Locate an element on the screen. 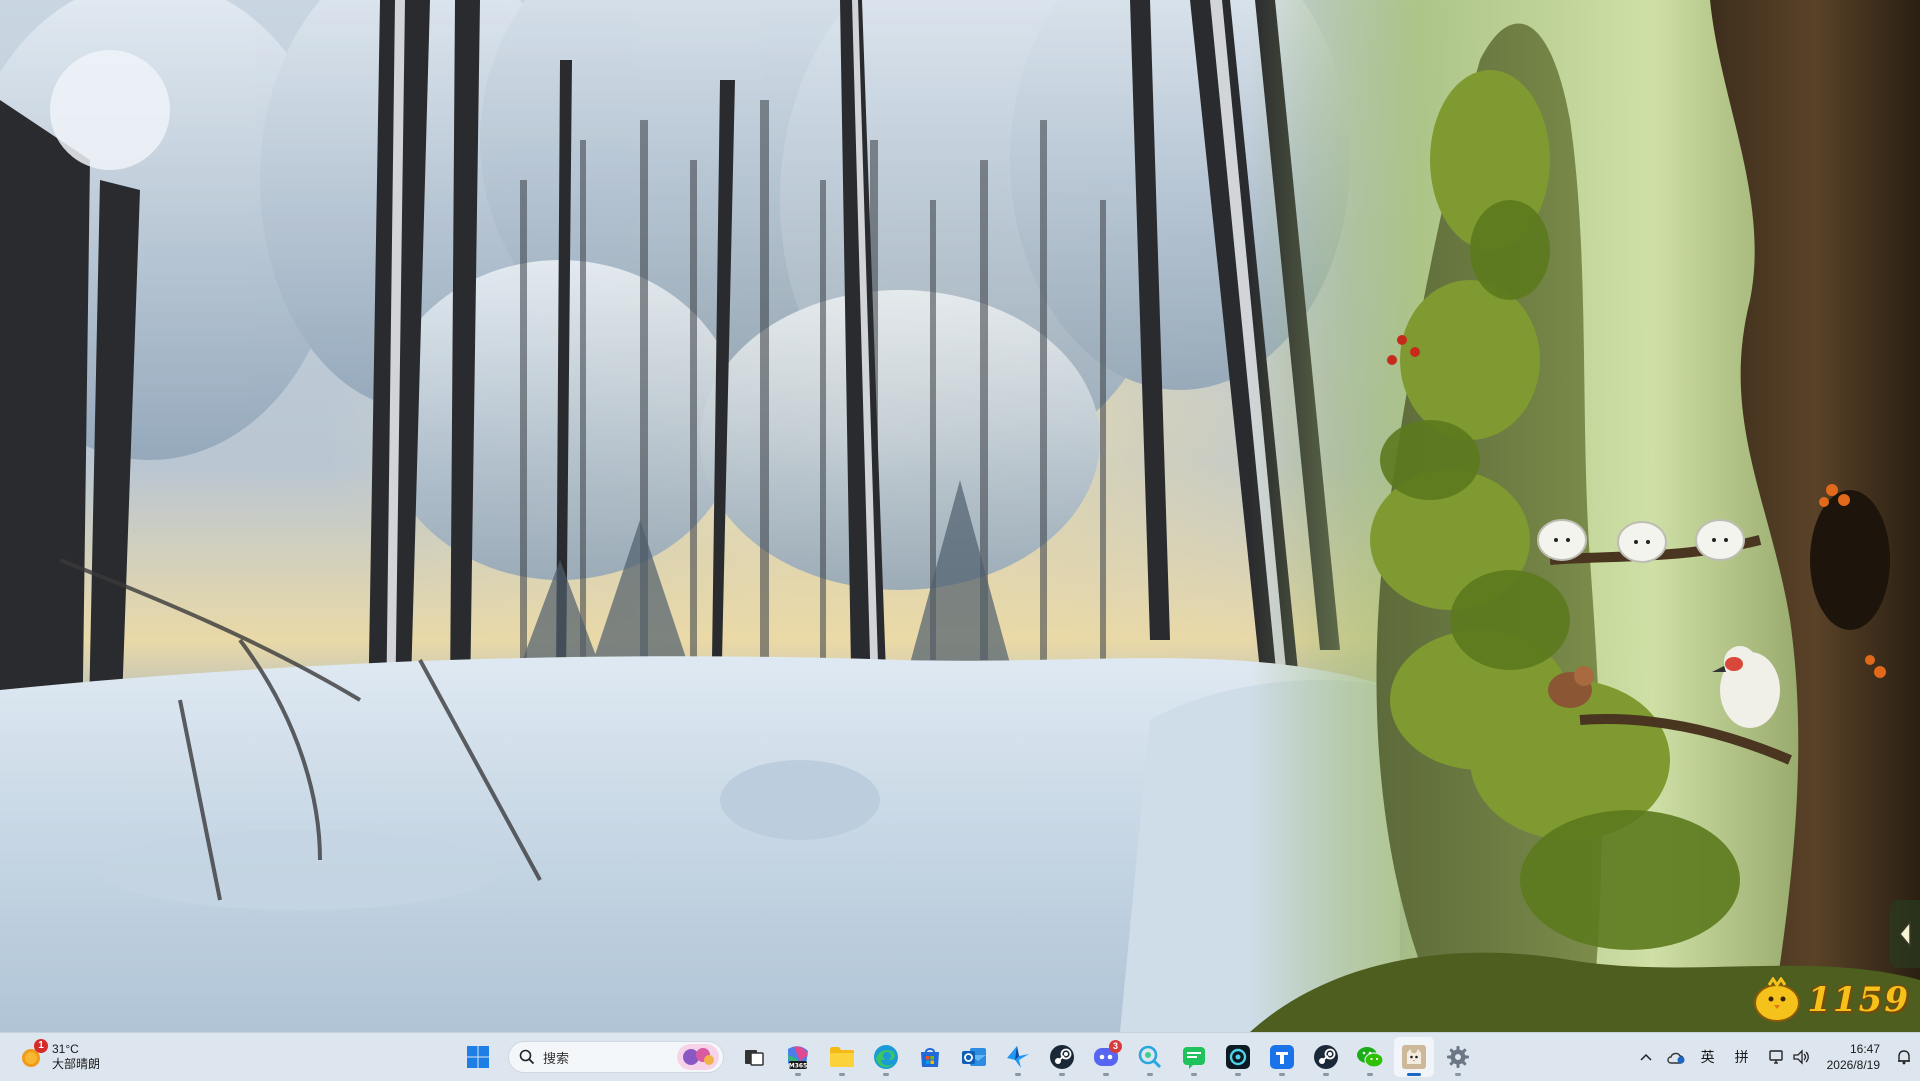 This screenshot has height=1081, width=1920. ime-language-button: 英 is located at coordinates (1708, 1057).